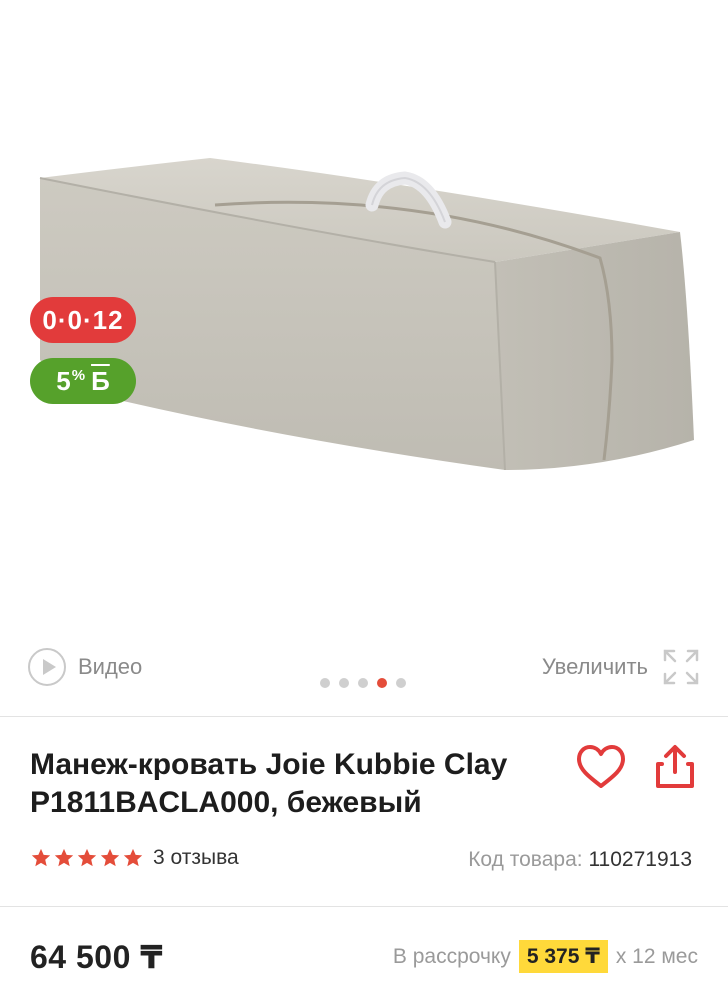 The image size is (728, 1000). Describe the element at coordinates (640, 859) in the screenshot. I see `sku-value: 110271913` at that location.